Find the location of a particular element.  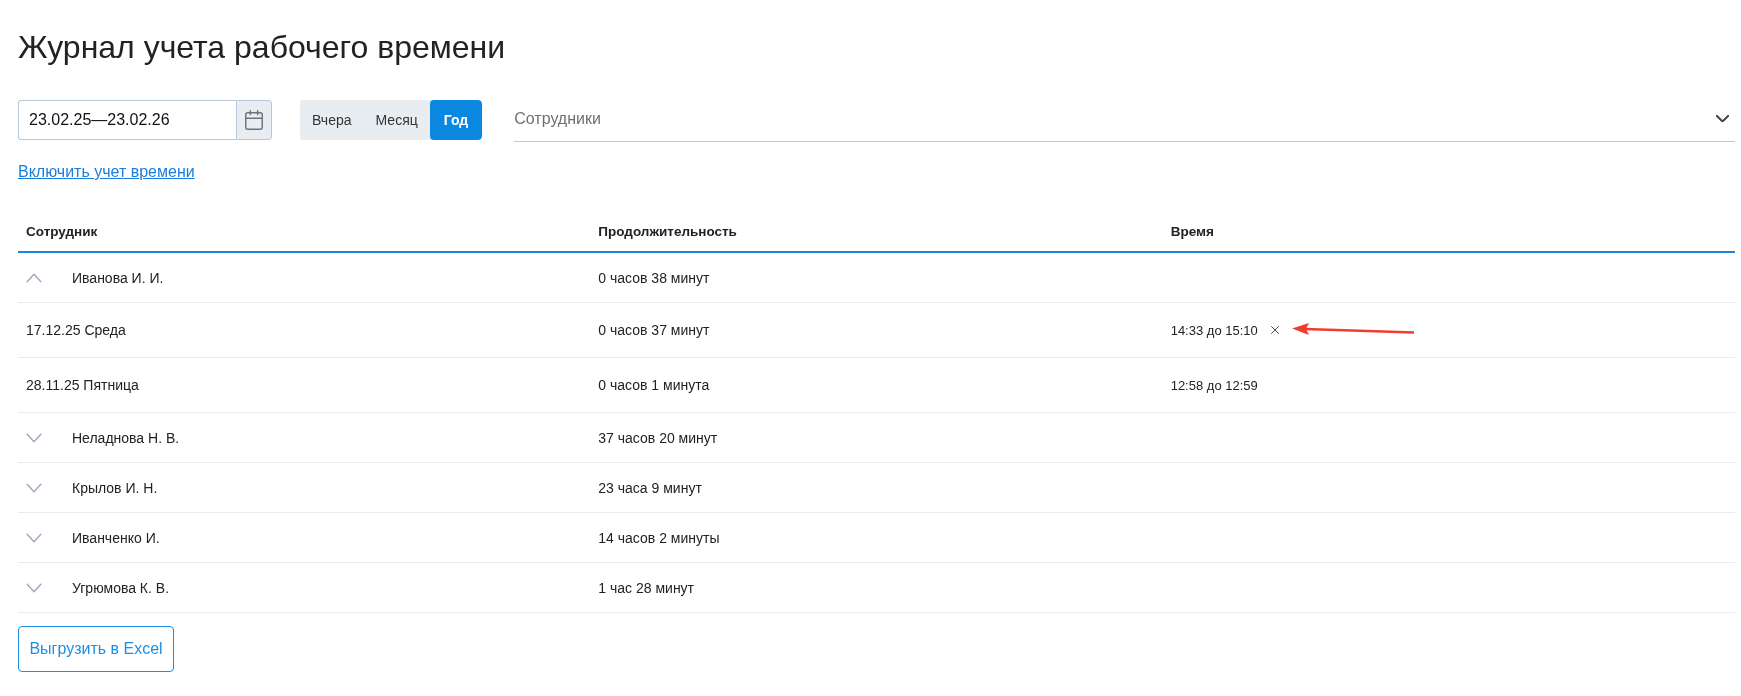

page-title: Журнал учета рабочего времени is located at coordinates (262, 47).